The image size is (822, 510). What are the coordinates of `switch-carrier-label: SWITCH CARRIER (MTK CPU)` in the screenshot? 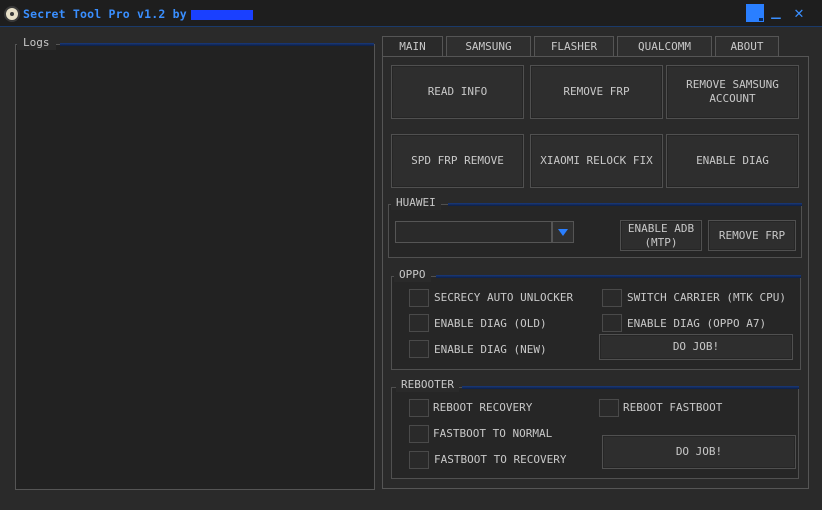 It's located at (706, 297).